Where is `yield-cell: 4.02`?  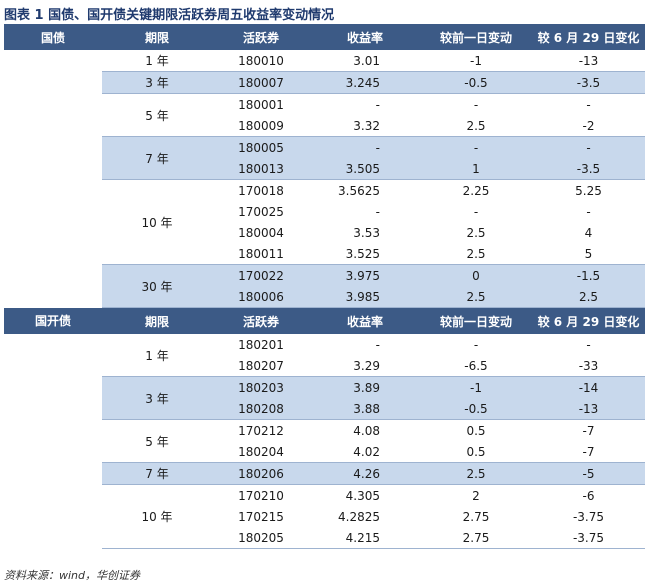 yield-cell: 4.02 is located at coordinates (365, 452).